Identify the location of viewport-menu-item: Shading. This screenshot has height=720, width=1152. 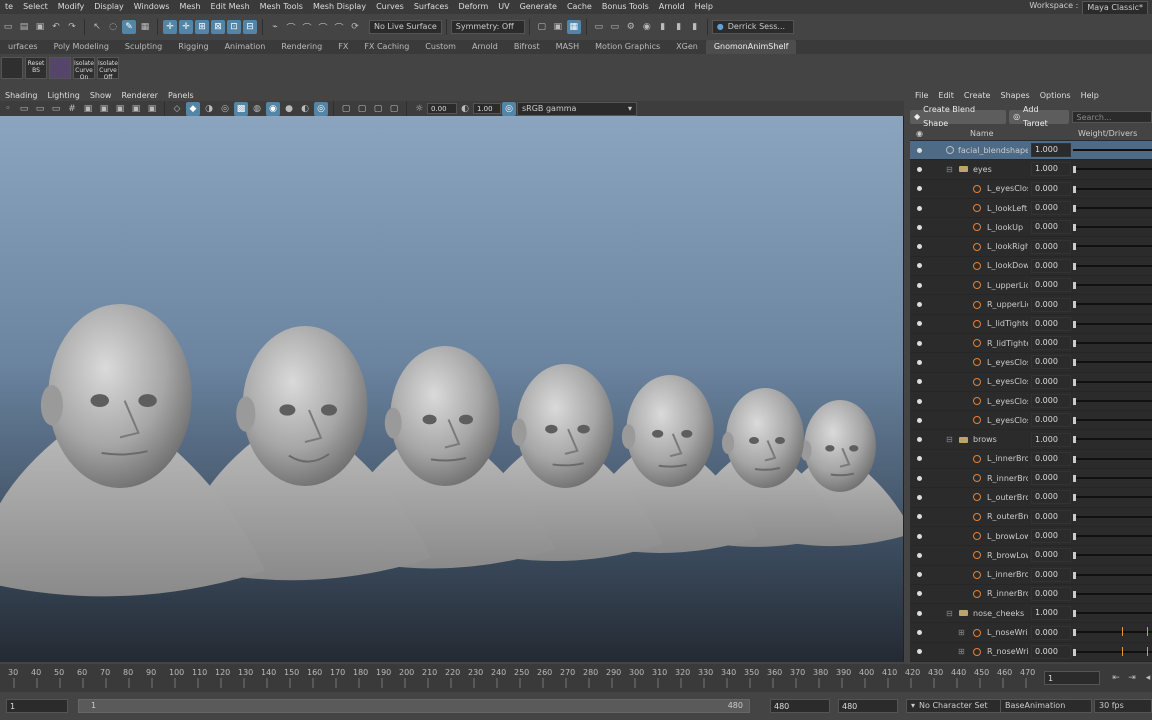
(21, 95).